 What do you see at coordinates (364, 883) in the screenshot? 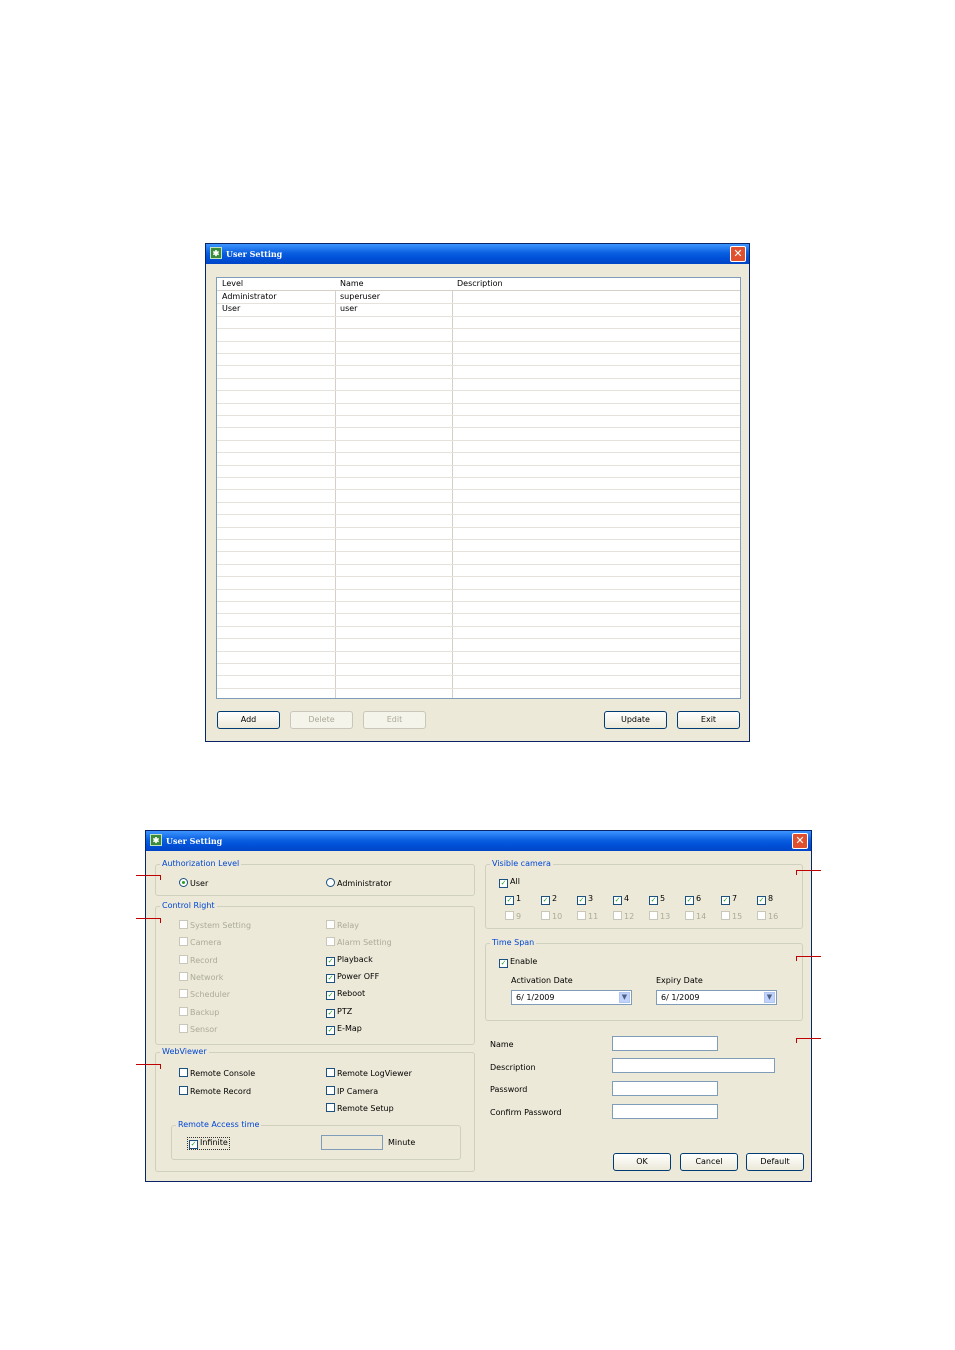
I see `radio-label: Administrator` at bounding box center [364, 883].